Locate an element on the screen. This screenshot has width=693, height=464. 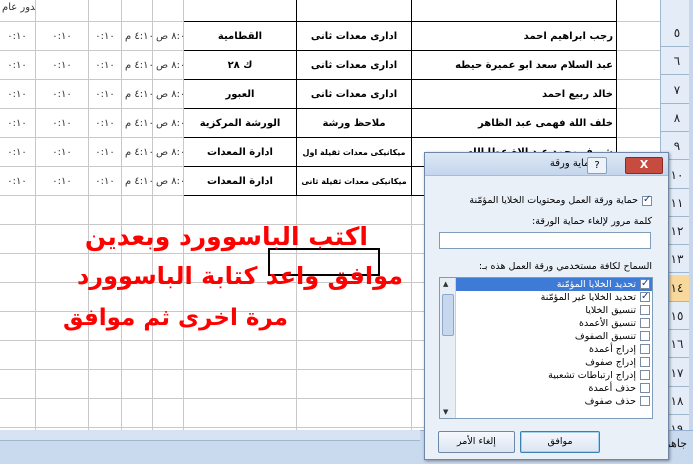
grid-cell: القطامية is located at coordinates (240, 36).